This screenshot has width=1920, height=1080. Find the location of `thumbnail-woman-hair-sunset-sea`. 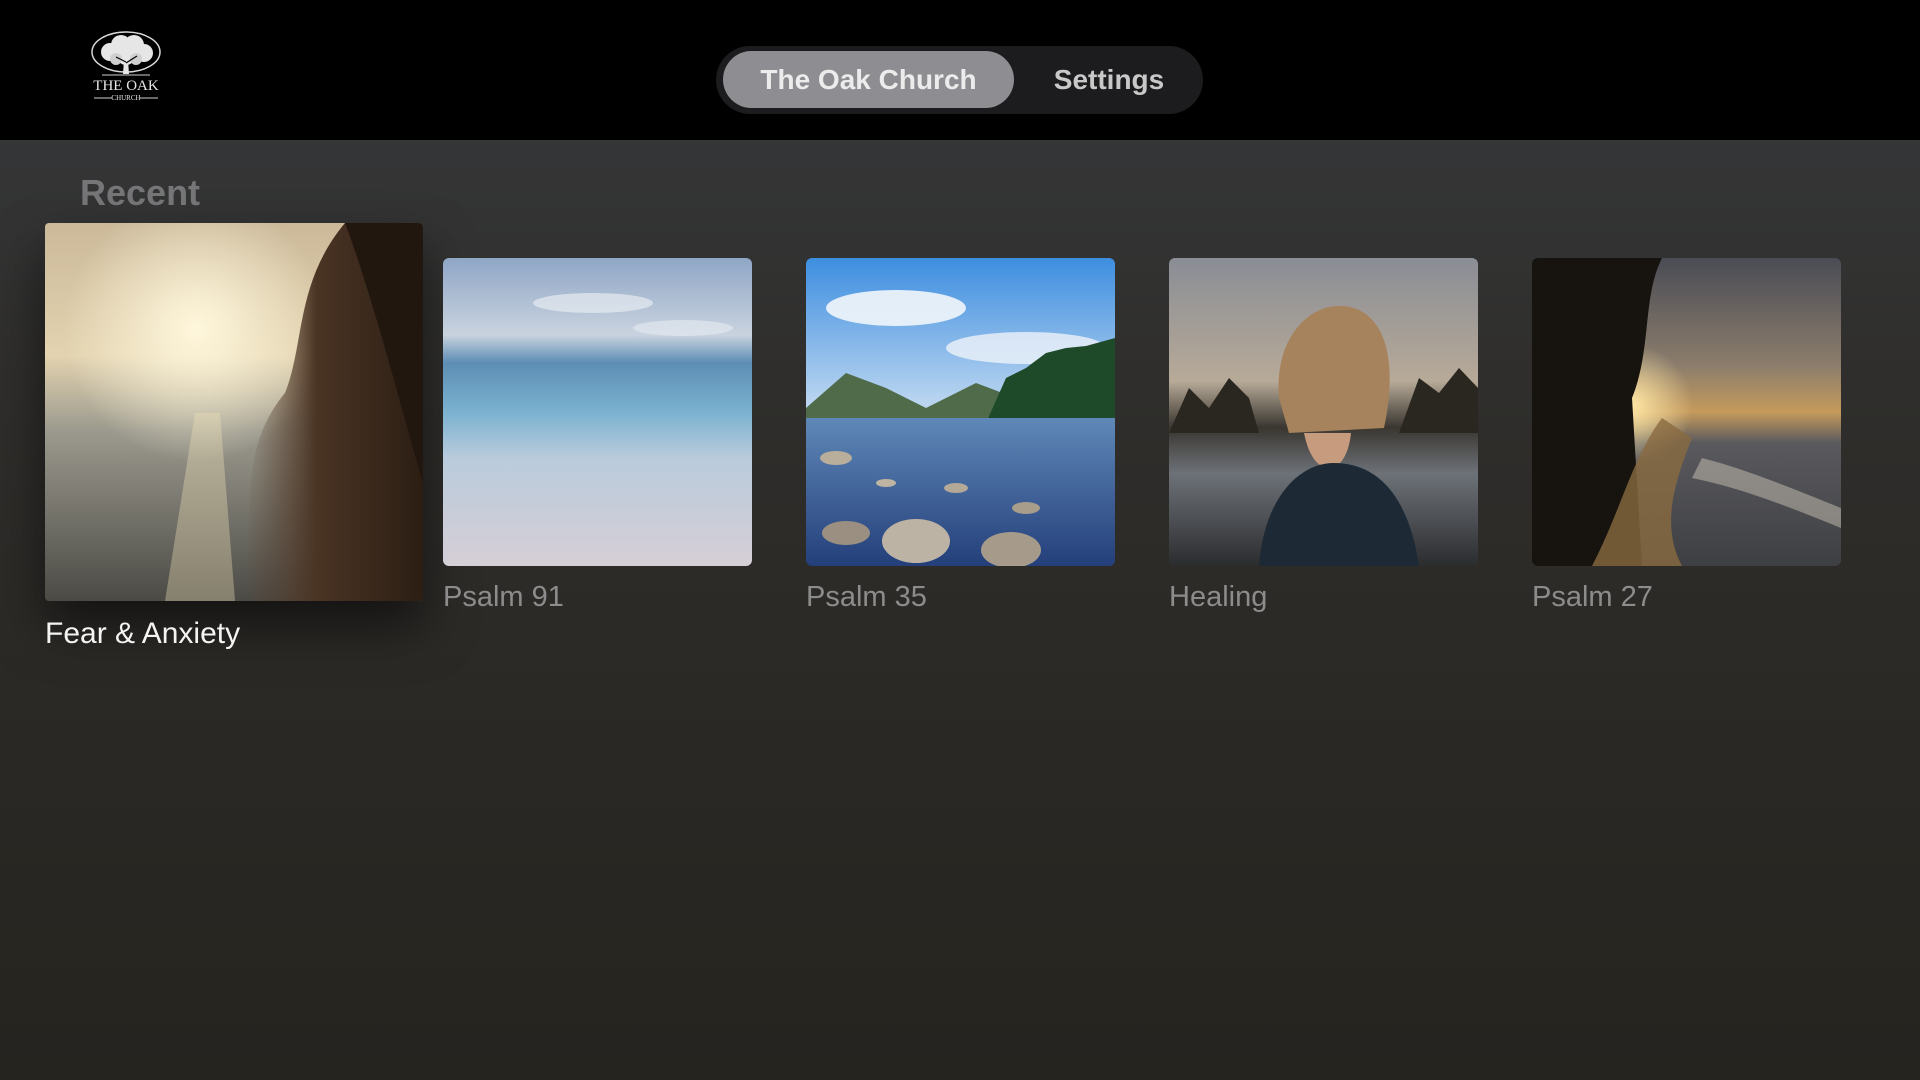

thumbnail-woman-hair-sunset-sea is located at coordinates (234, 412).